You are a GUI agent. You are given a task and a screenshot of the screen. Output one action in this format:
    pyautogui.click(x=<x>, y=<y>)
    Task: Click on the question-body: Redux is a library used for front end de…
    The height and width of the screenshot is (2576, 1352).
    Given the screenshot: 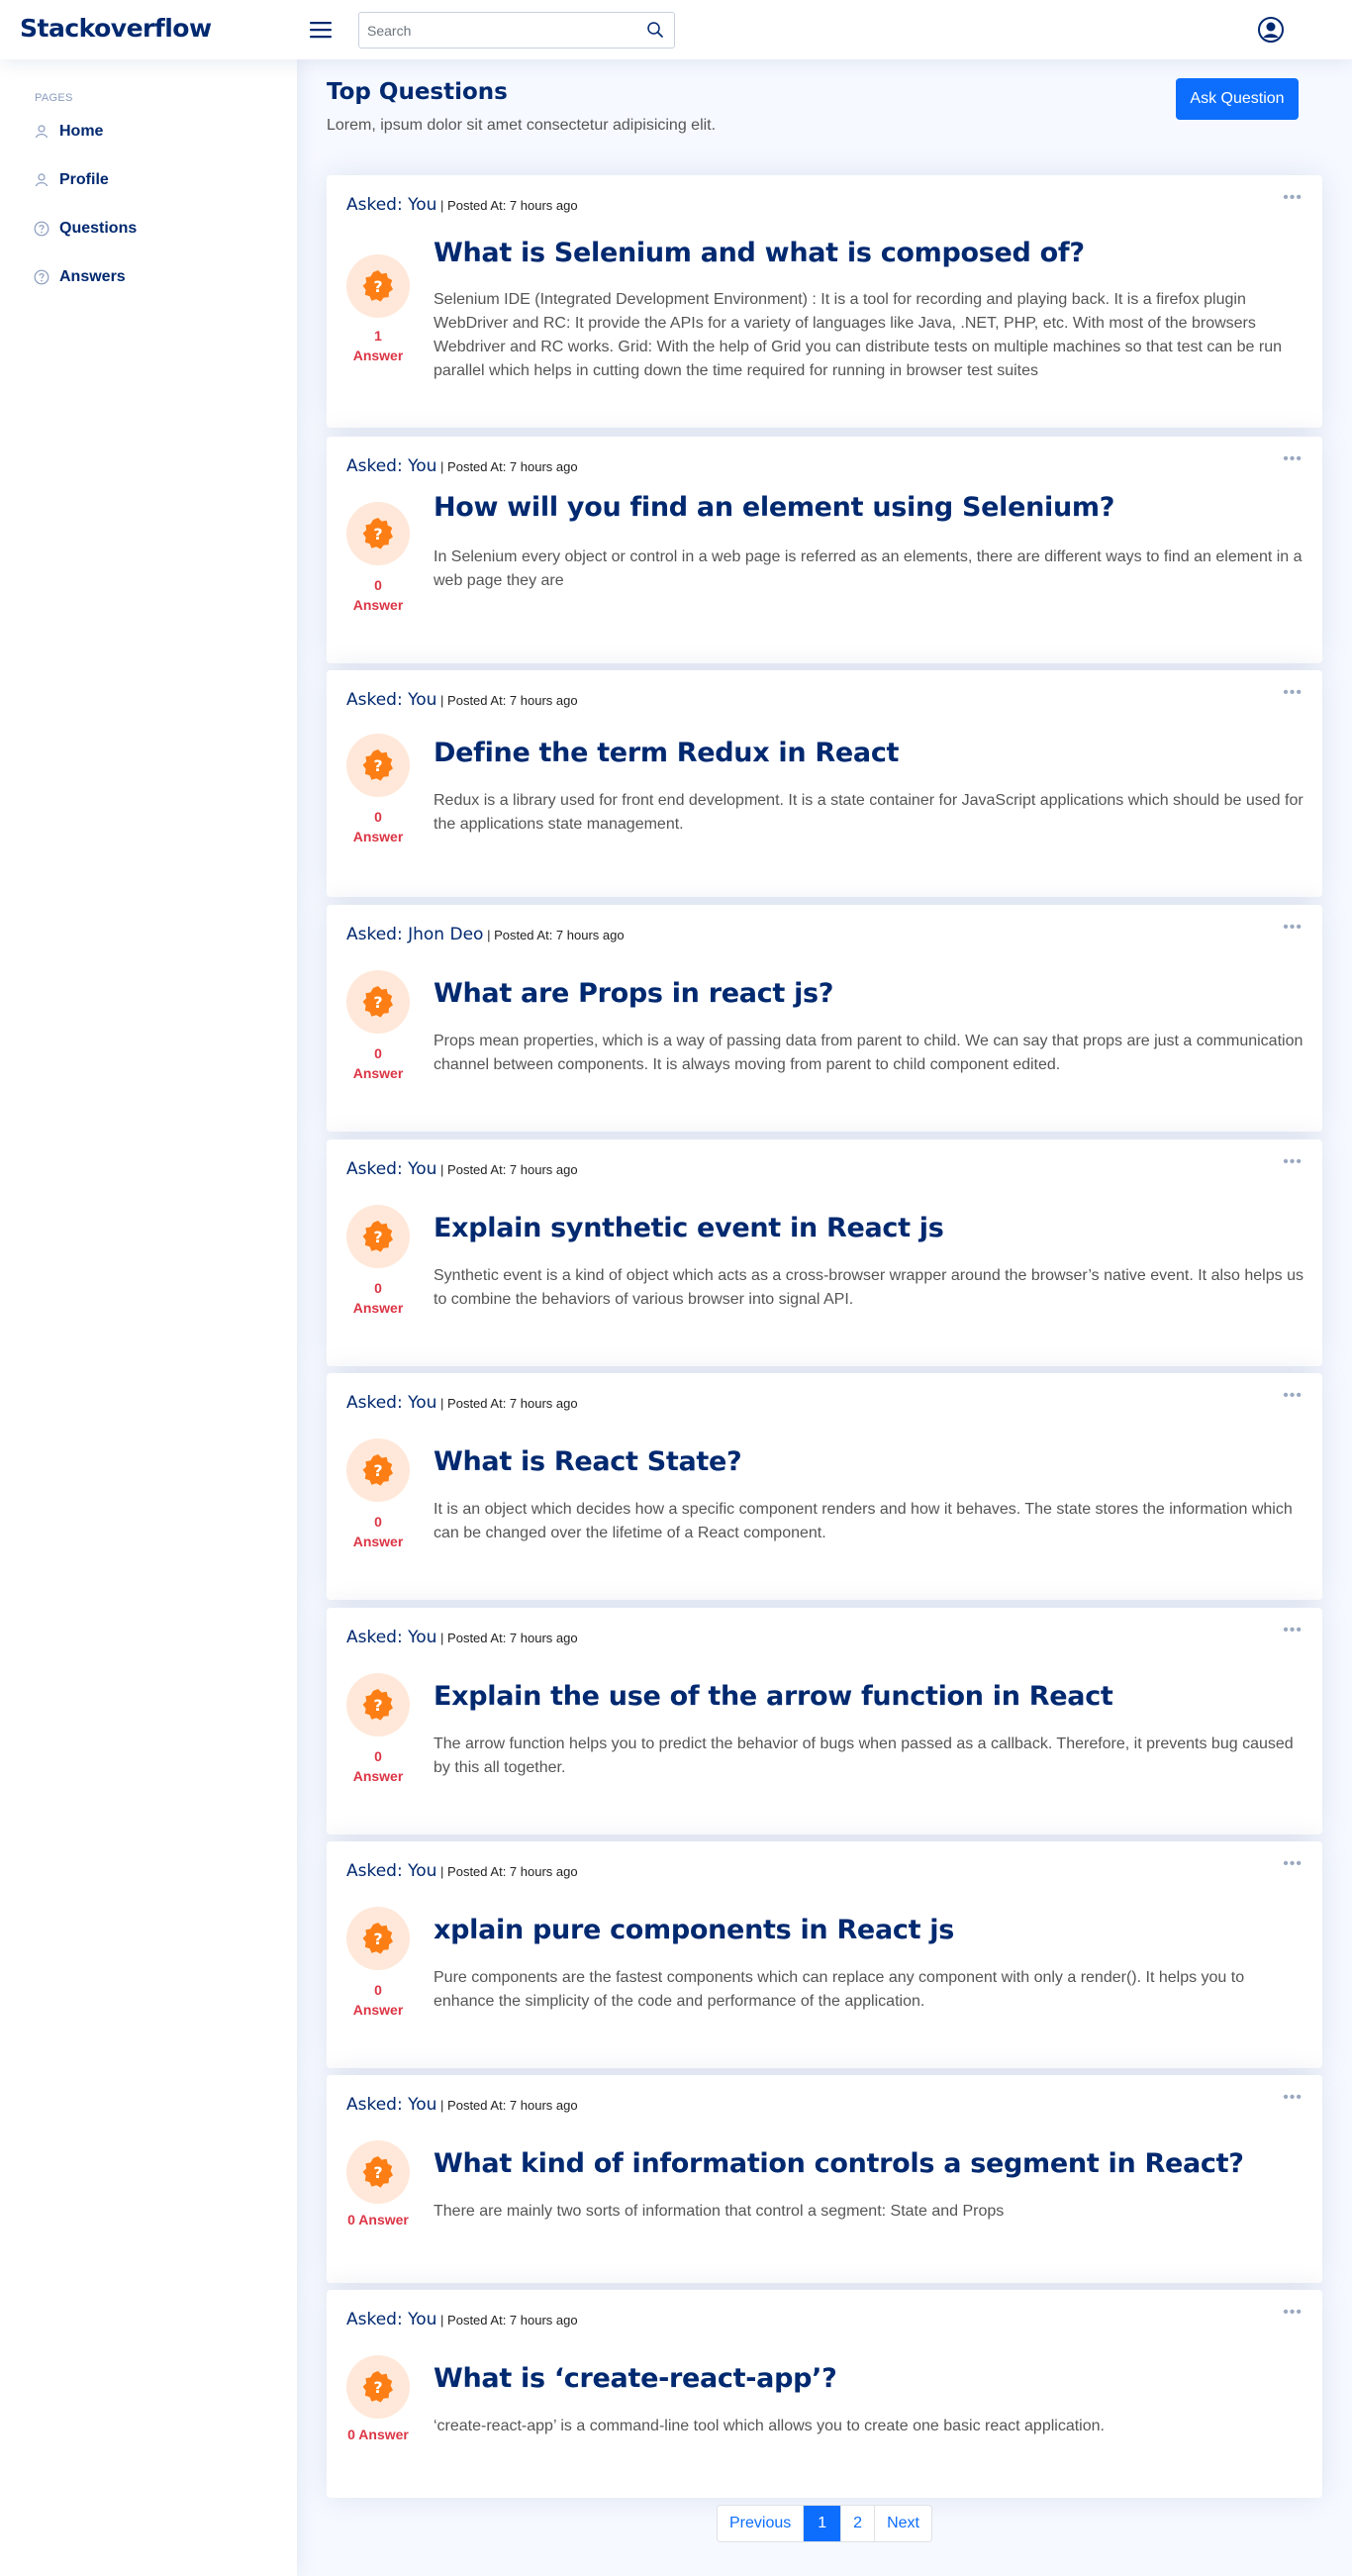 What is the action you would take?
    pyautogui.click(x=869, y=813)
    